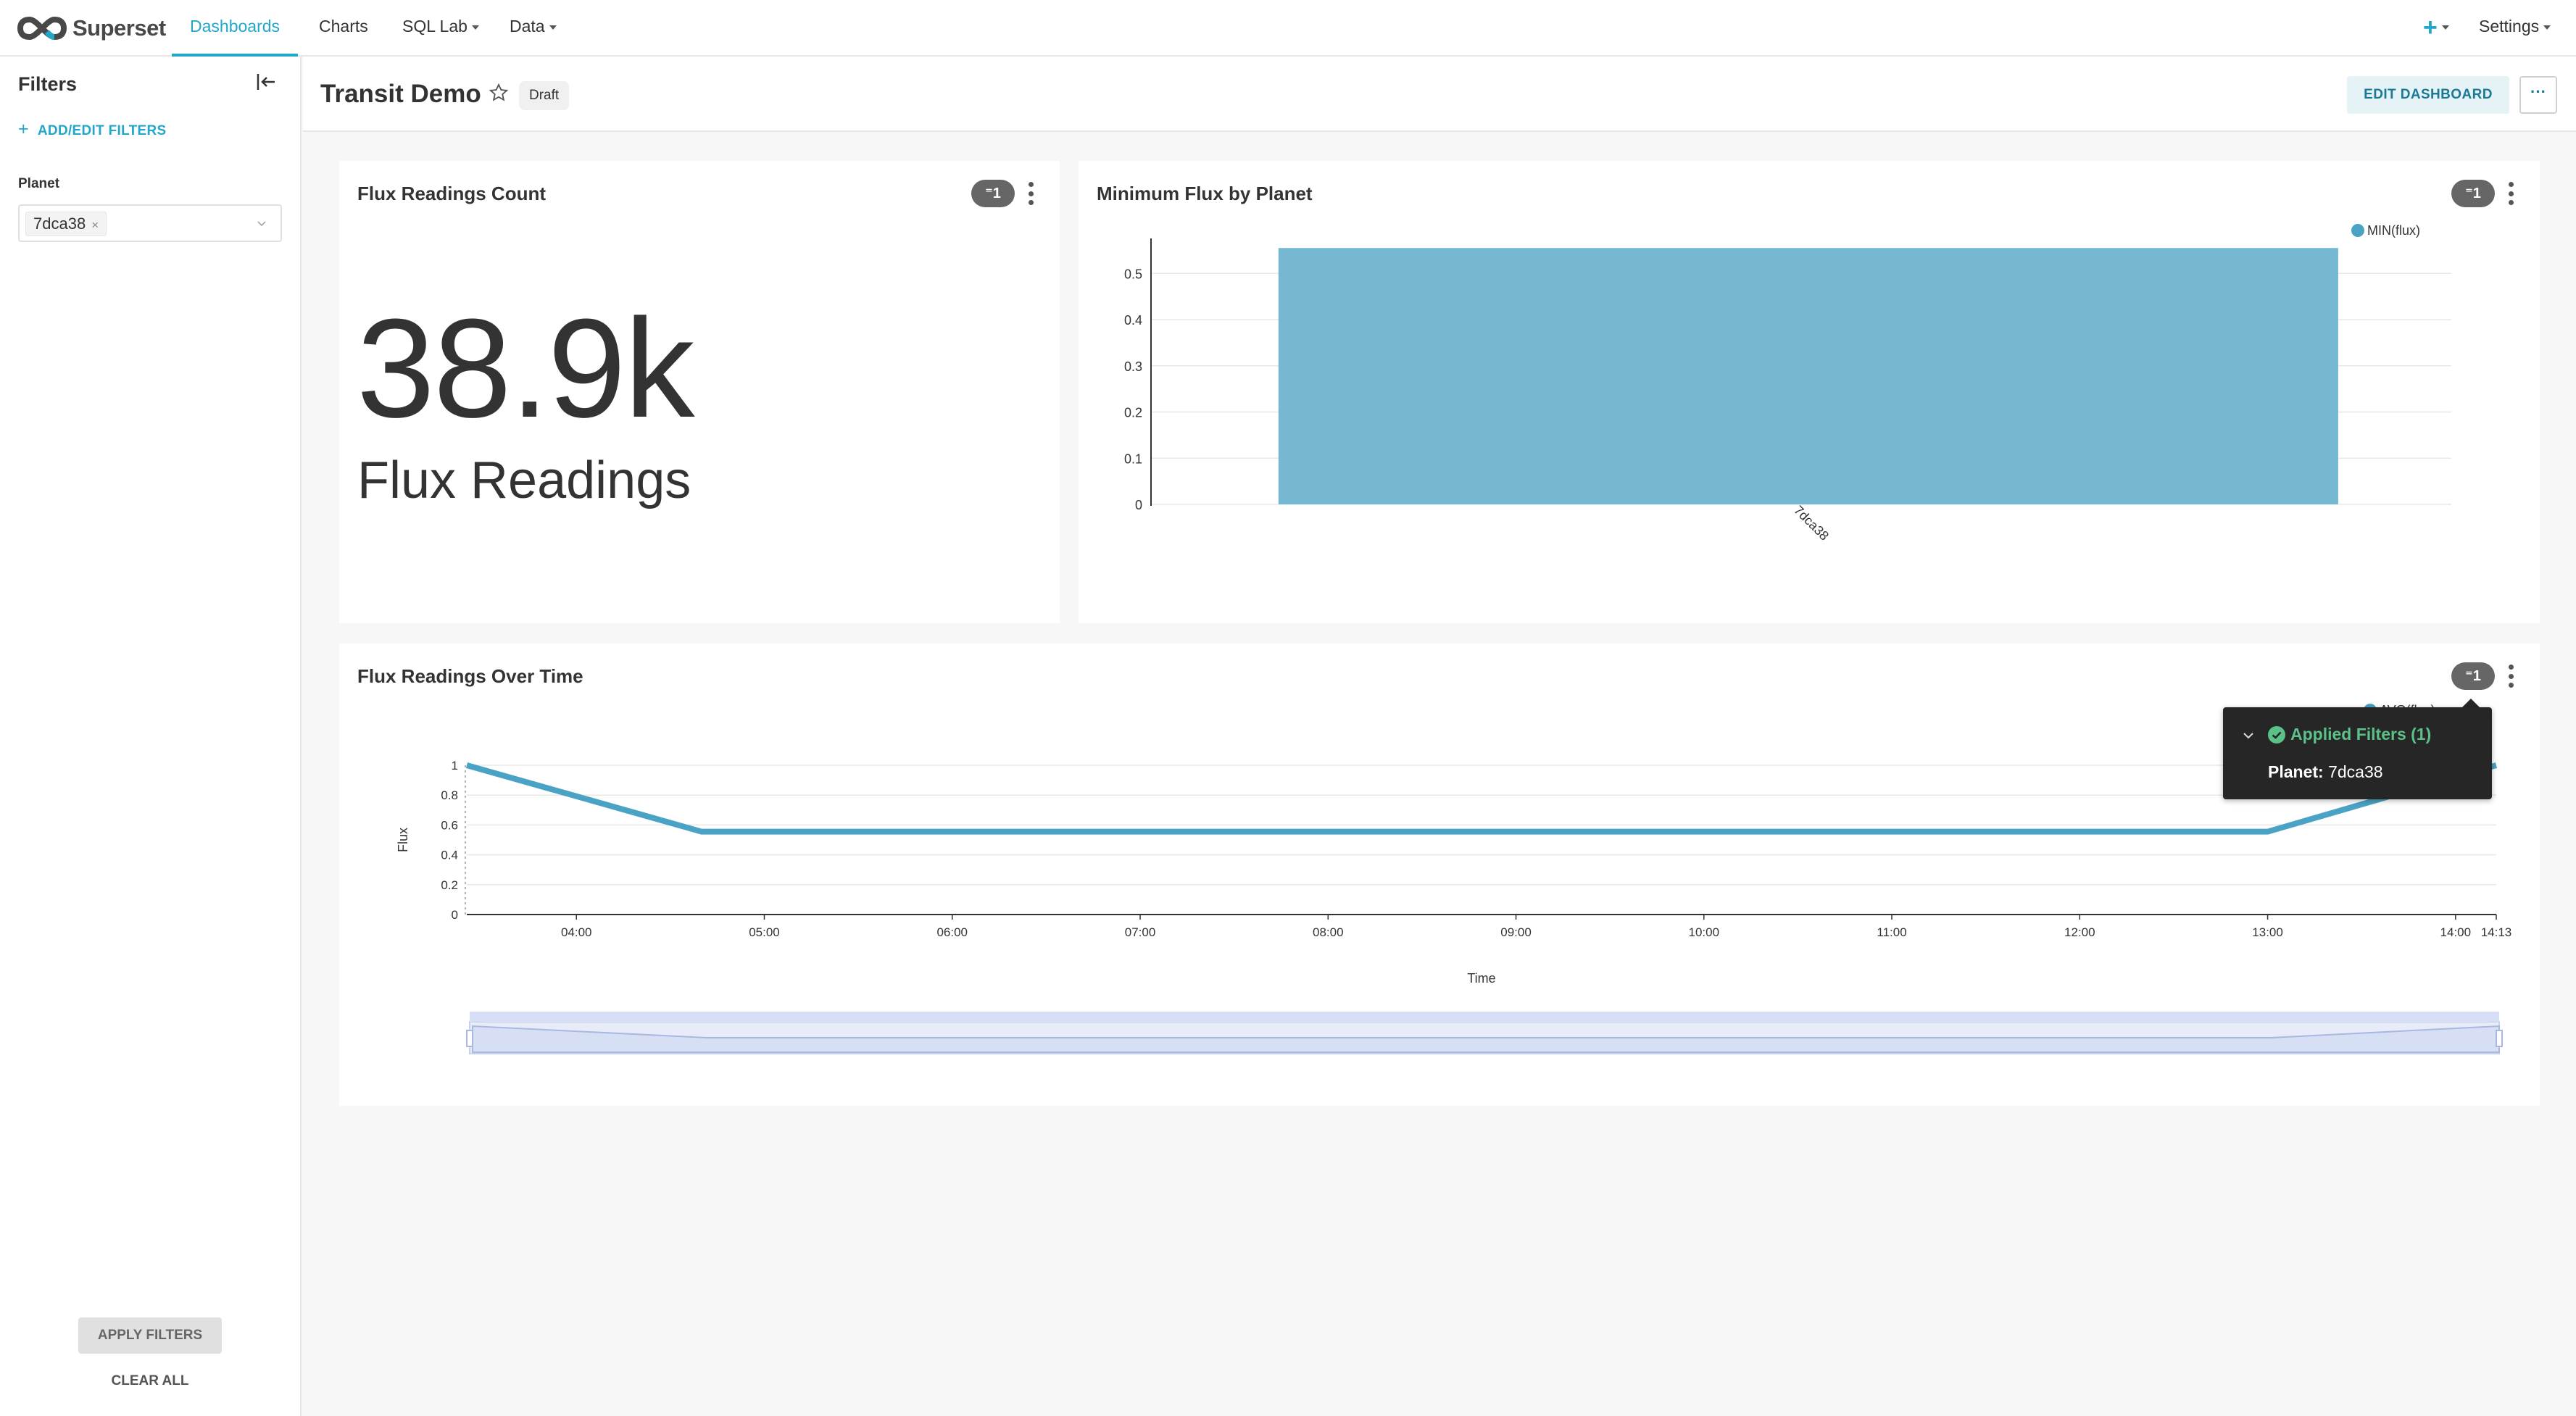 The width and height of the screenshot is (2576, 1416). I want to click on y-tick-label: 0.1, so click(1133, 458).